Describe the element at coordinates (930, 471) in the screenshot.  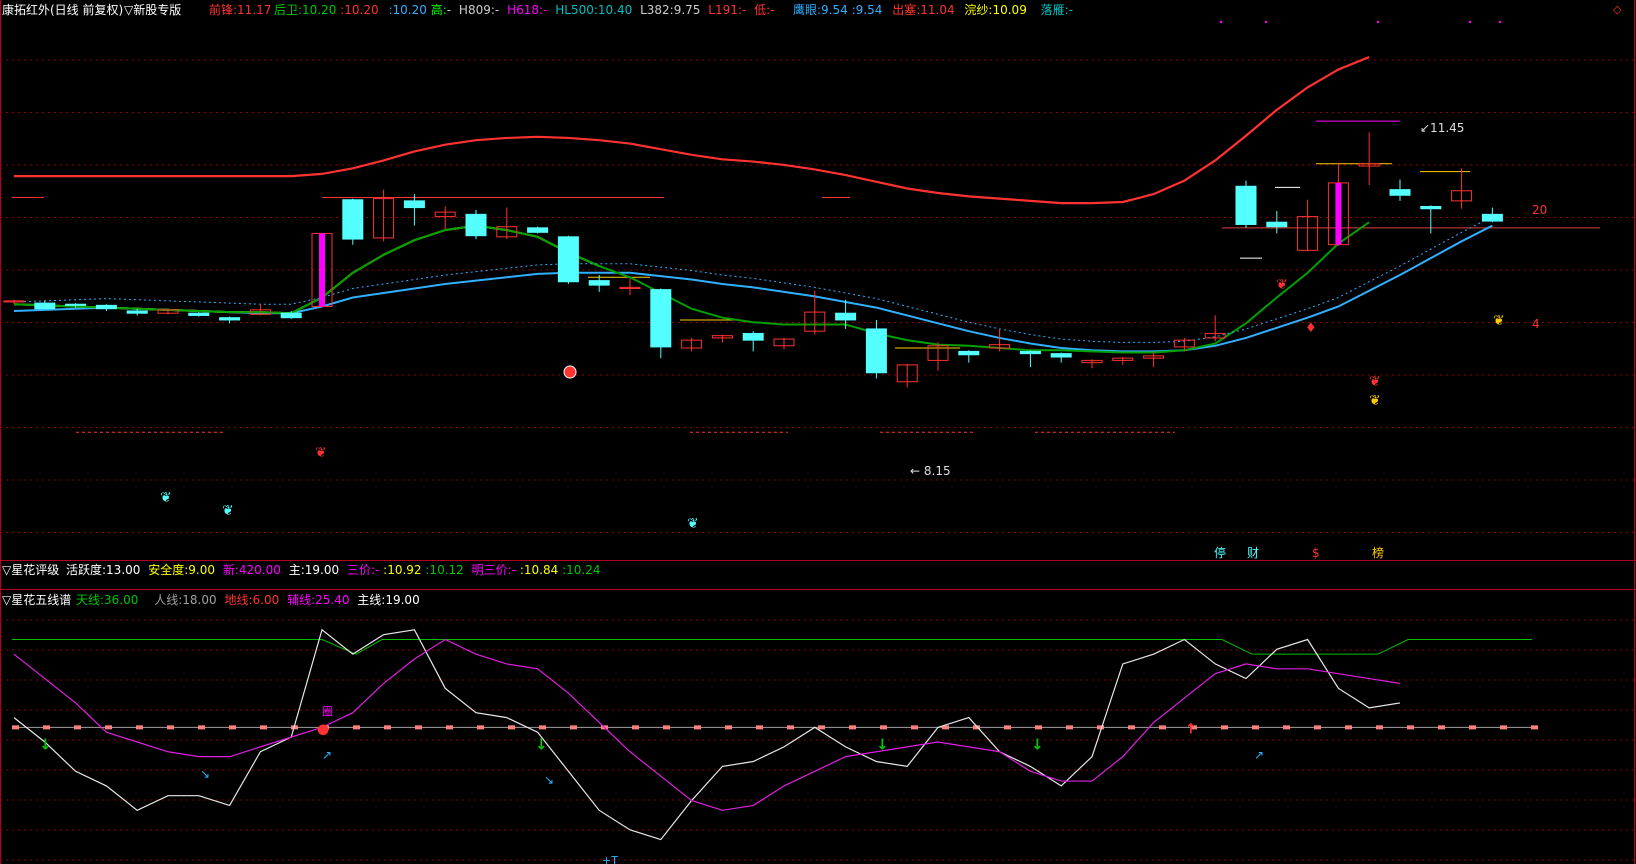
I see `low-price-label: ← 8.15` at that location.